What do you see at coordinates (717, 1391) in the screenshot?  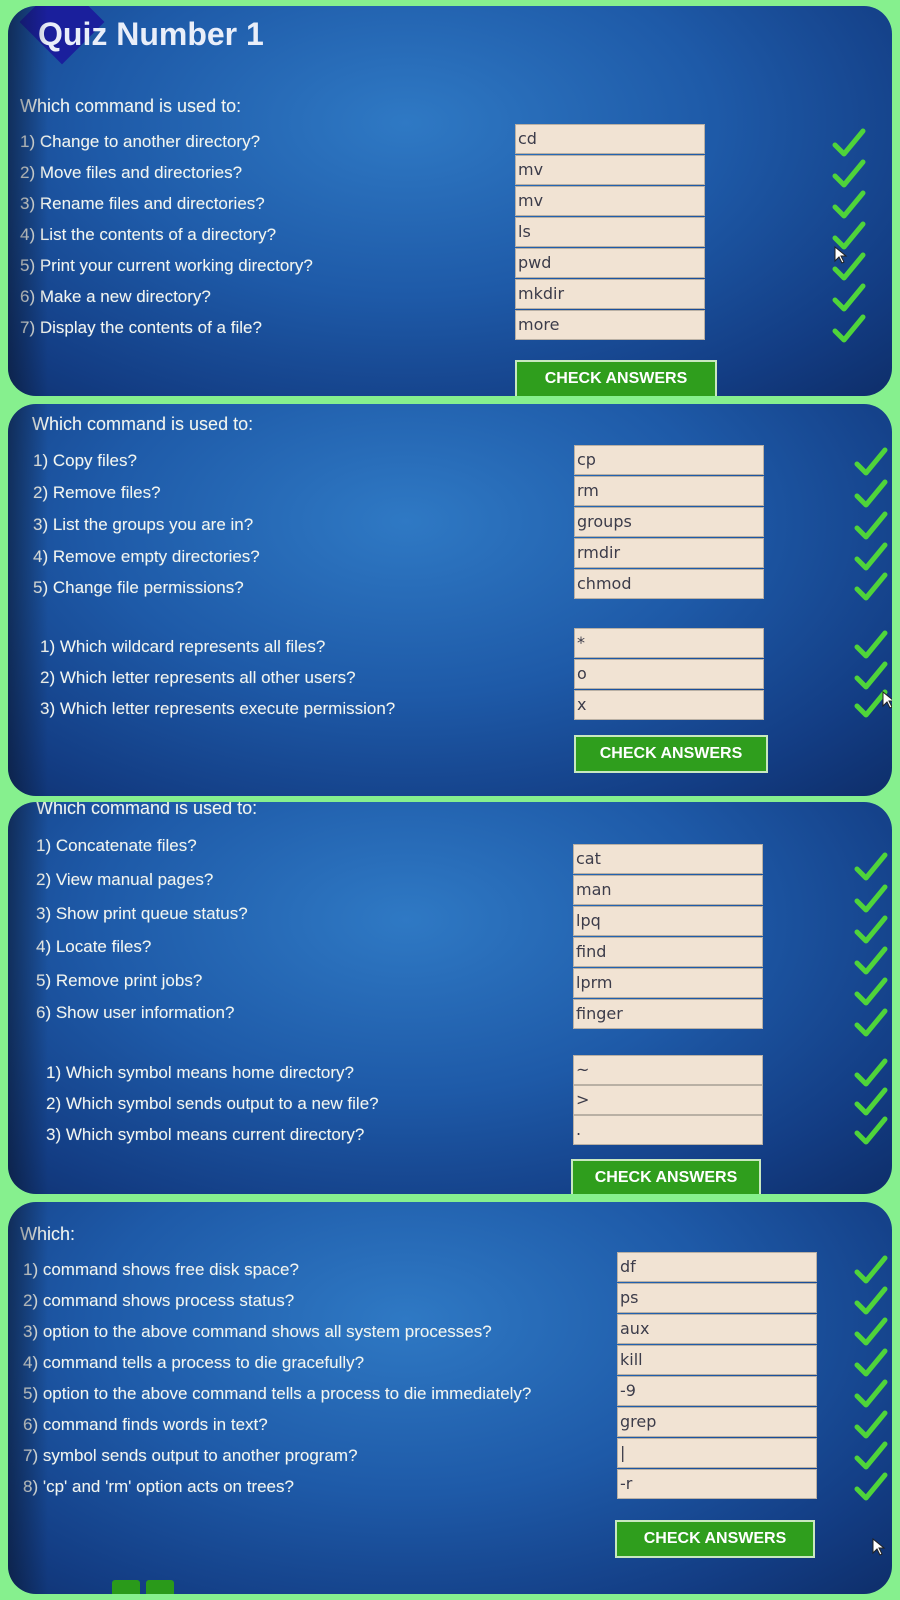 I see `answer-input: -9` at bounding box center [717, 1391].